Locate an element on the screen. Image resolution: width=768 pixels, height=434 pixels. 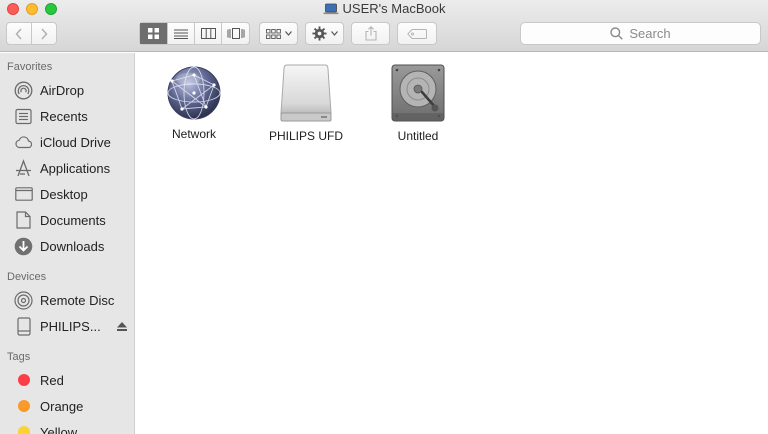
file-item-untitled: Untitled is located at coordinates (418, 103).